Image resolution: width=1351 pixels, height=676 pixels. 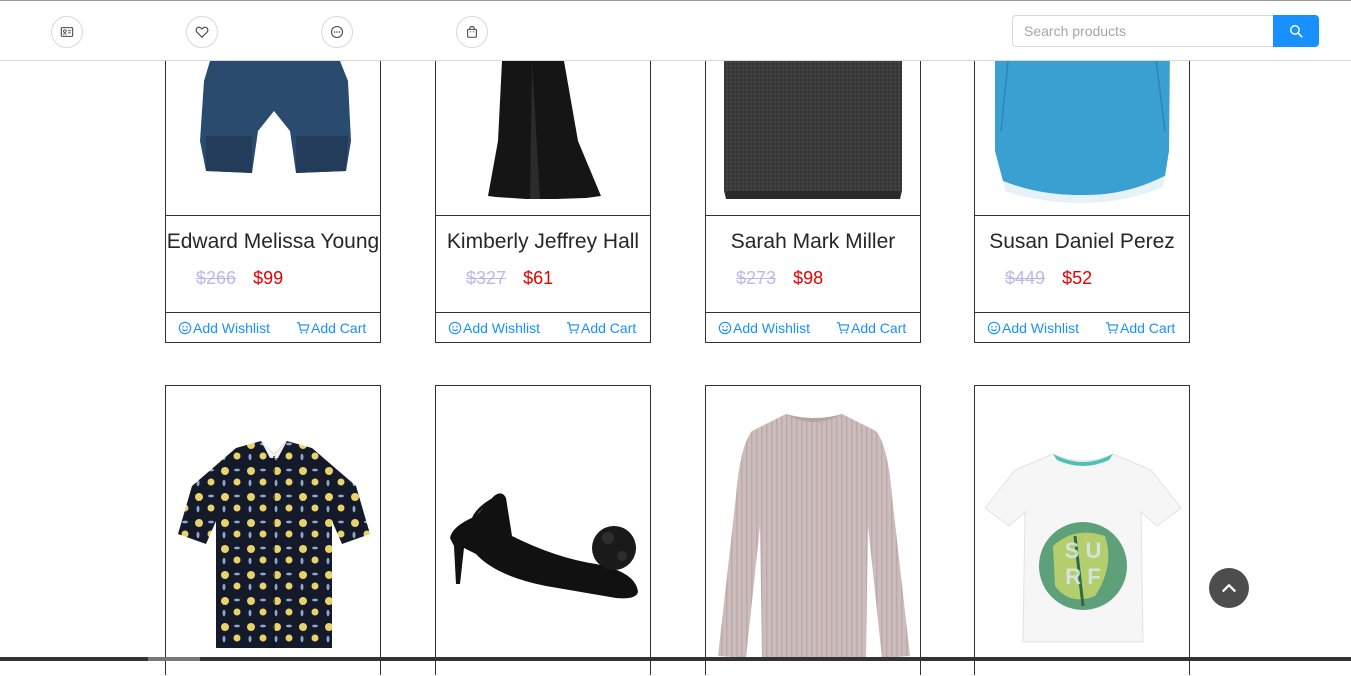 What do you see at coordinates (216, 278) in the screenshot?
I see `old-price: $266` at bounding box center [216, 278].